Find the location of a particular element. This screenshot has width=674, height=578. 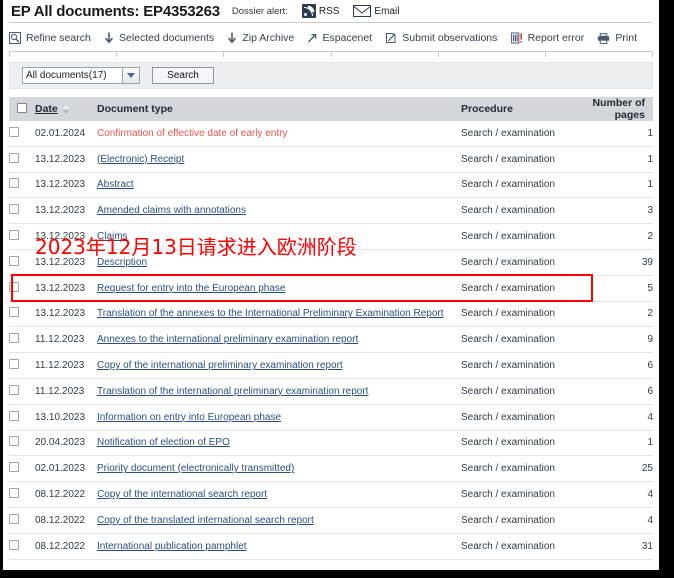

document-type-link: Information on entry into European phase is located at coordinates (189, 417).